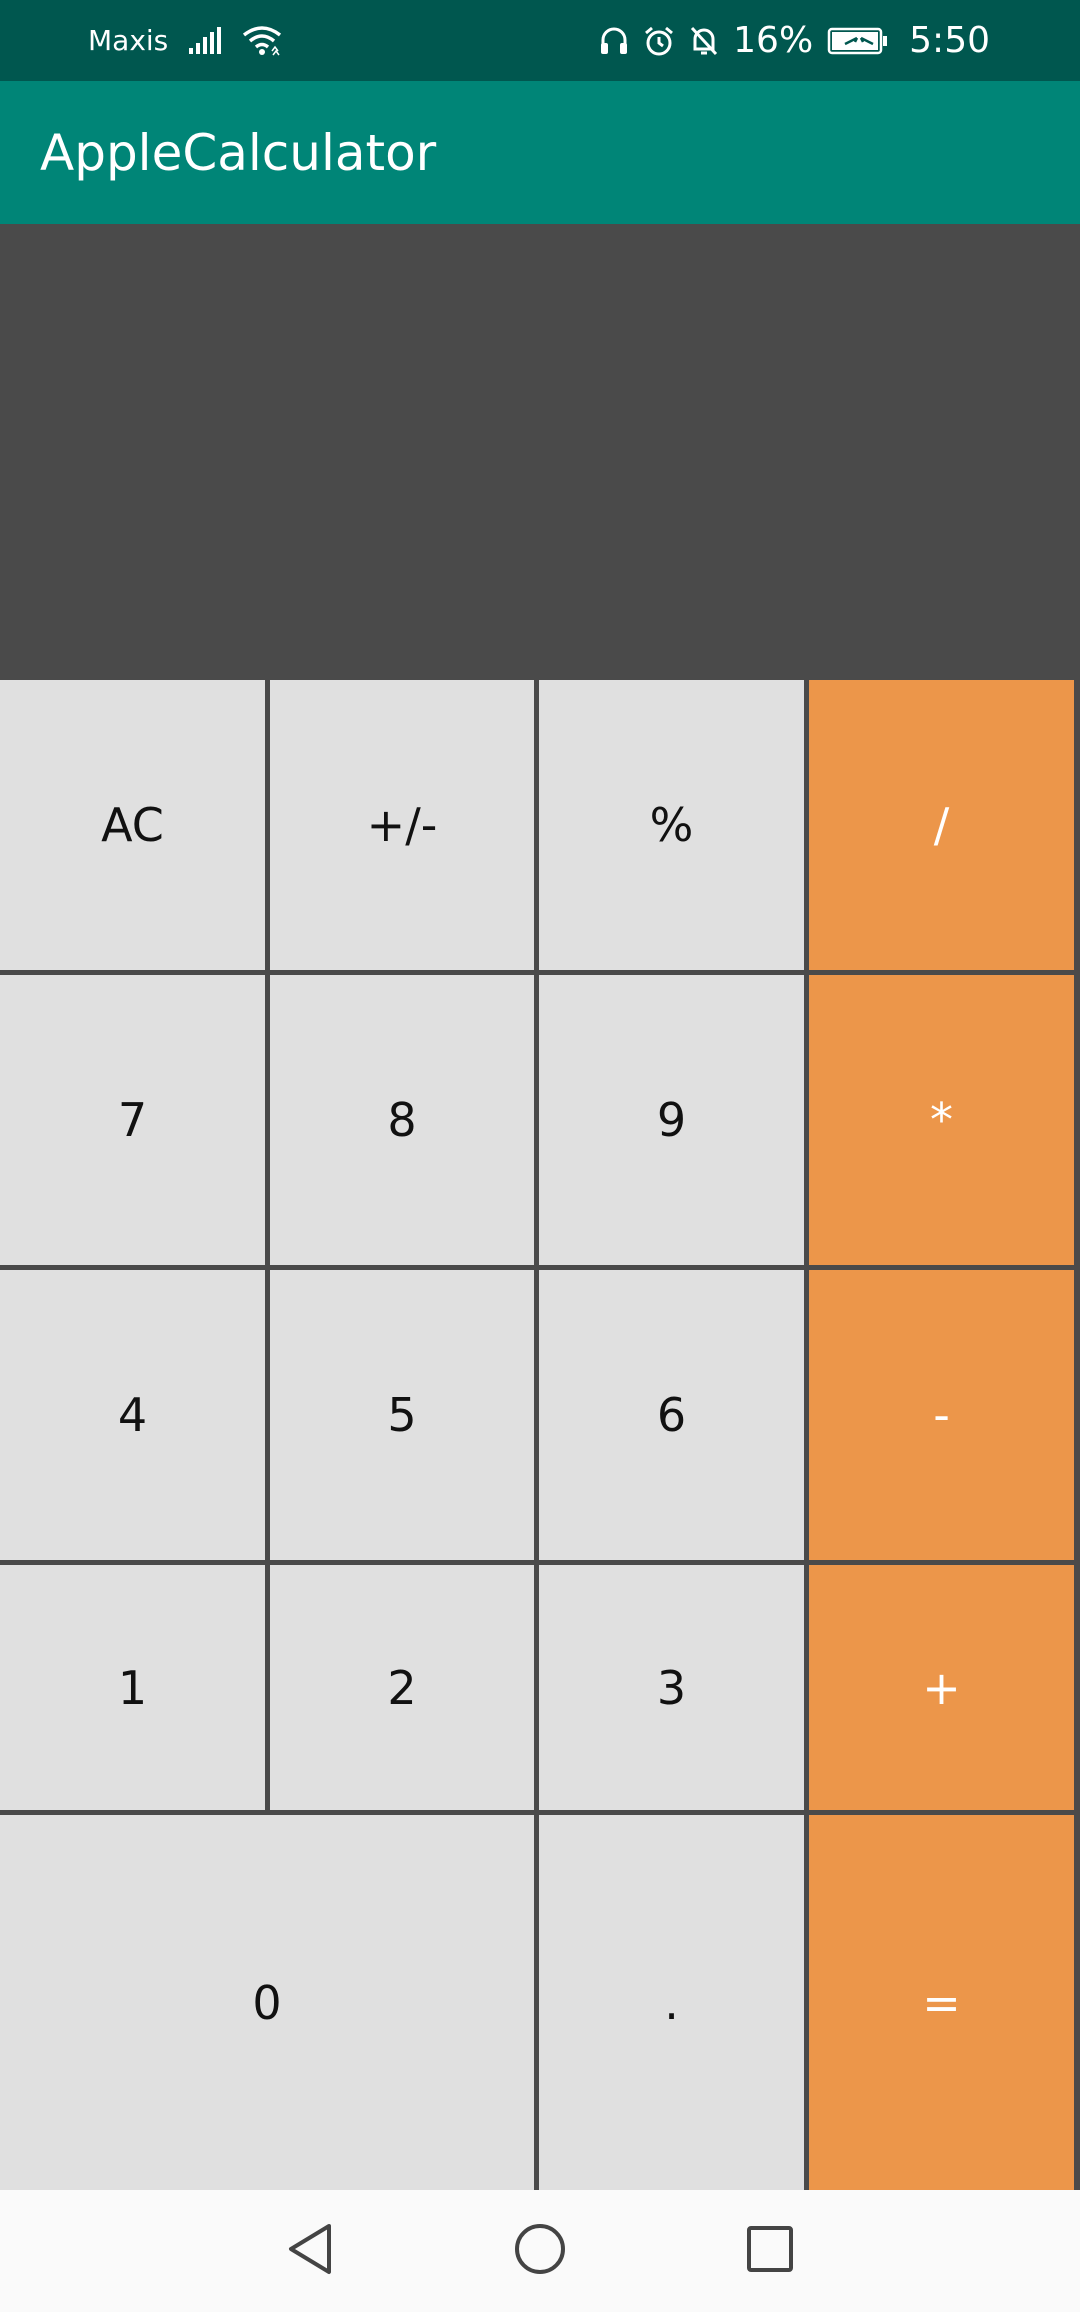 The height and width of the screenshot is (2312, 1080). What do you see at coordinates (128, 40) in the screenshot?
I see `carrier-label: Maxis` at bounding box center [128, 40].